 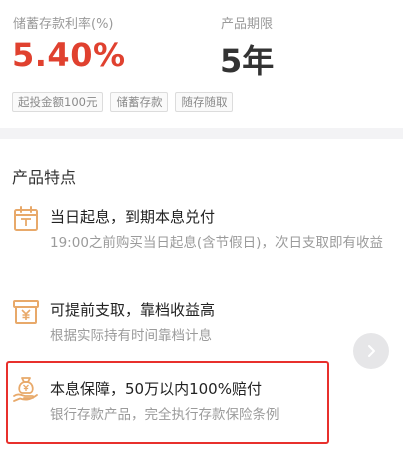 What do you see at coordinates (247, 61) in the screenshot?
I see `term-value: 5年` at bounding box center [247, 61].